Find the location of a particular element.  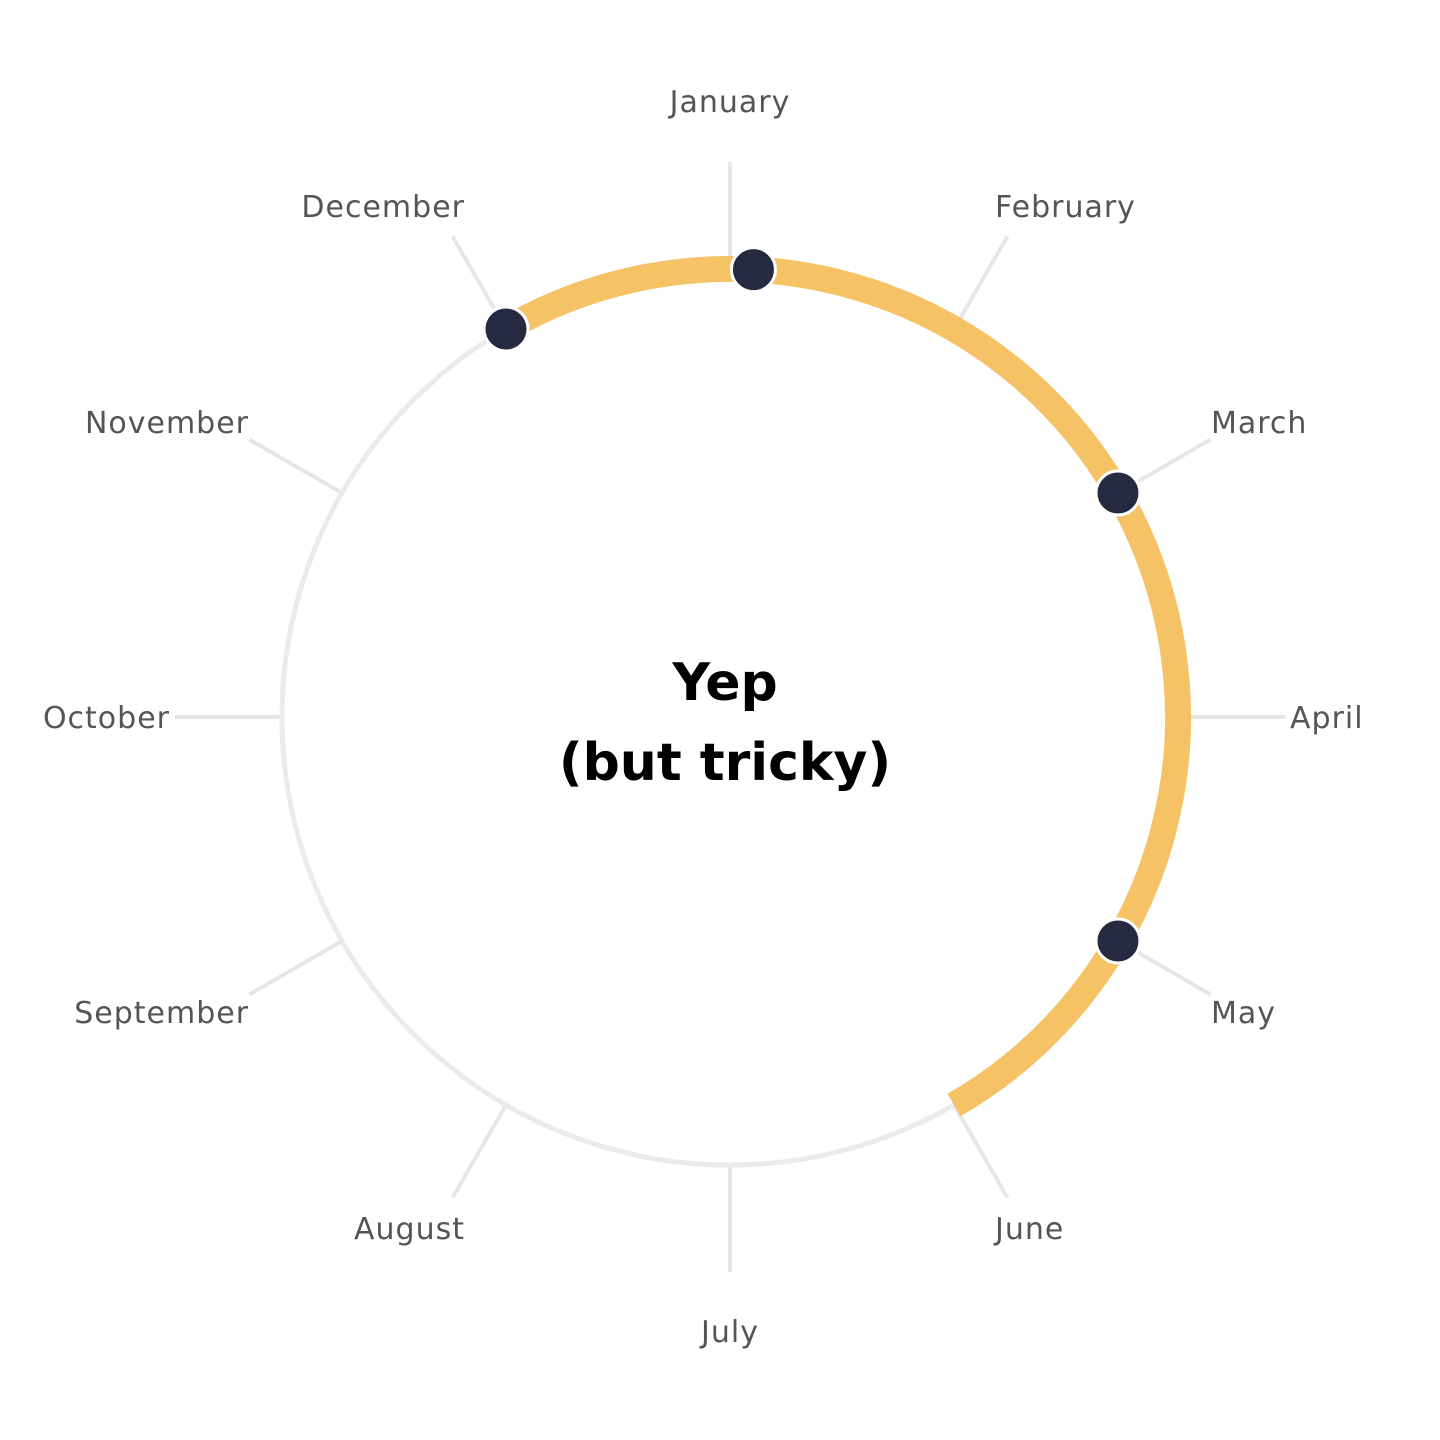

center-subtitle: (but tricky) is located at coordinates (725, 763).